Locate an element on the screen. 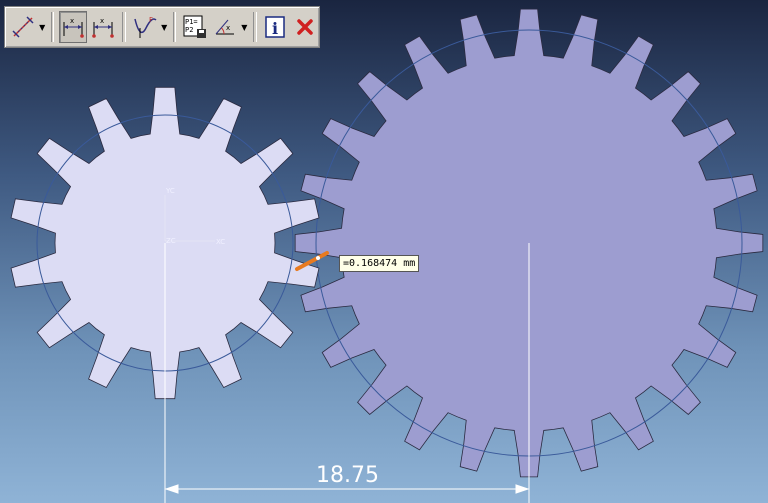 This screenshot has height=503, width=768. axis-label-xc: XC is located at coordinates (220, 242).